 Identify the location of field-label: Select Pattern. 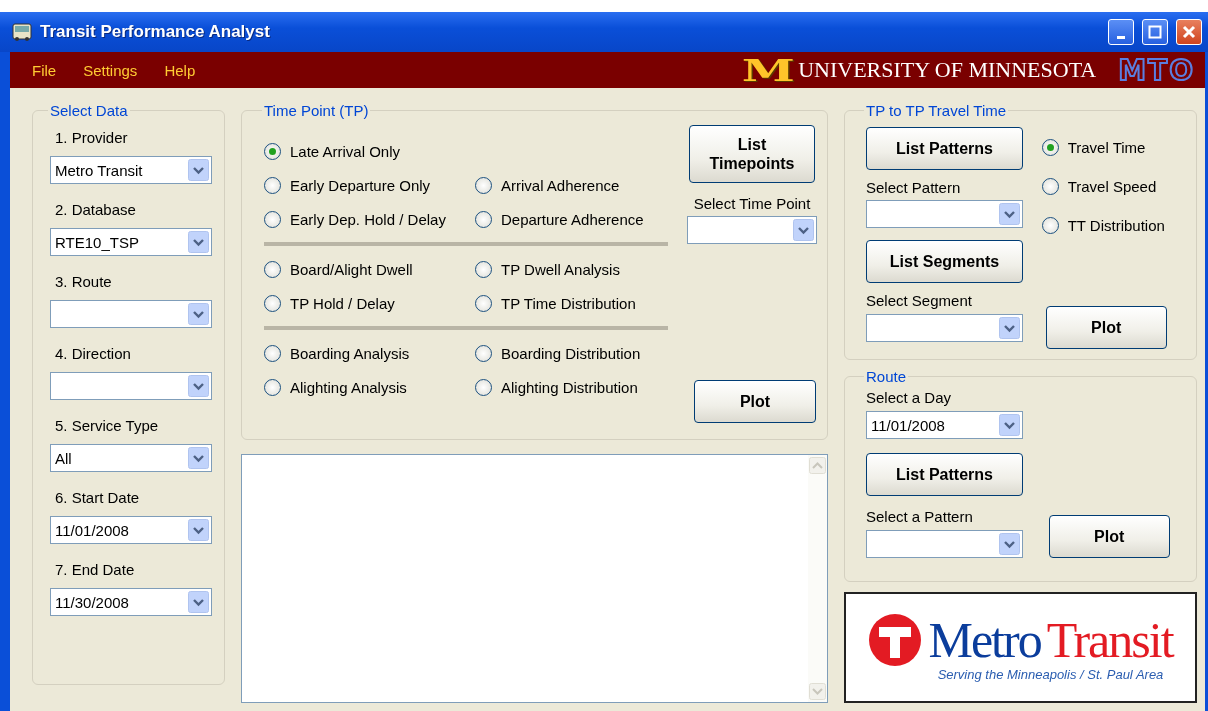
(914, 187).